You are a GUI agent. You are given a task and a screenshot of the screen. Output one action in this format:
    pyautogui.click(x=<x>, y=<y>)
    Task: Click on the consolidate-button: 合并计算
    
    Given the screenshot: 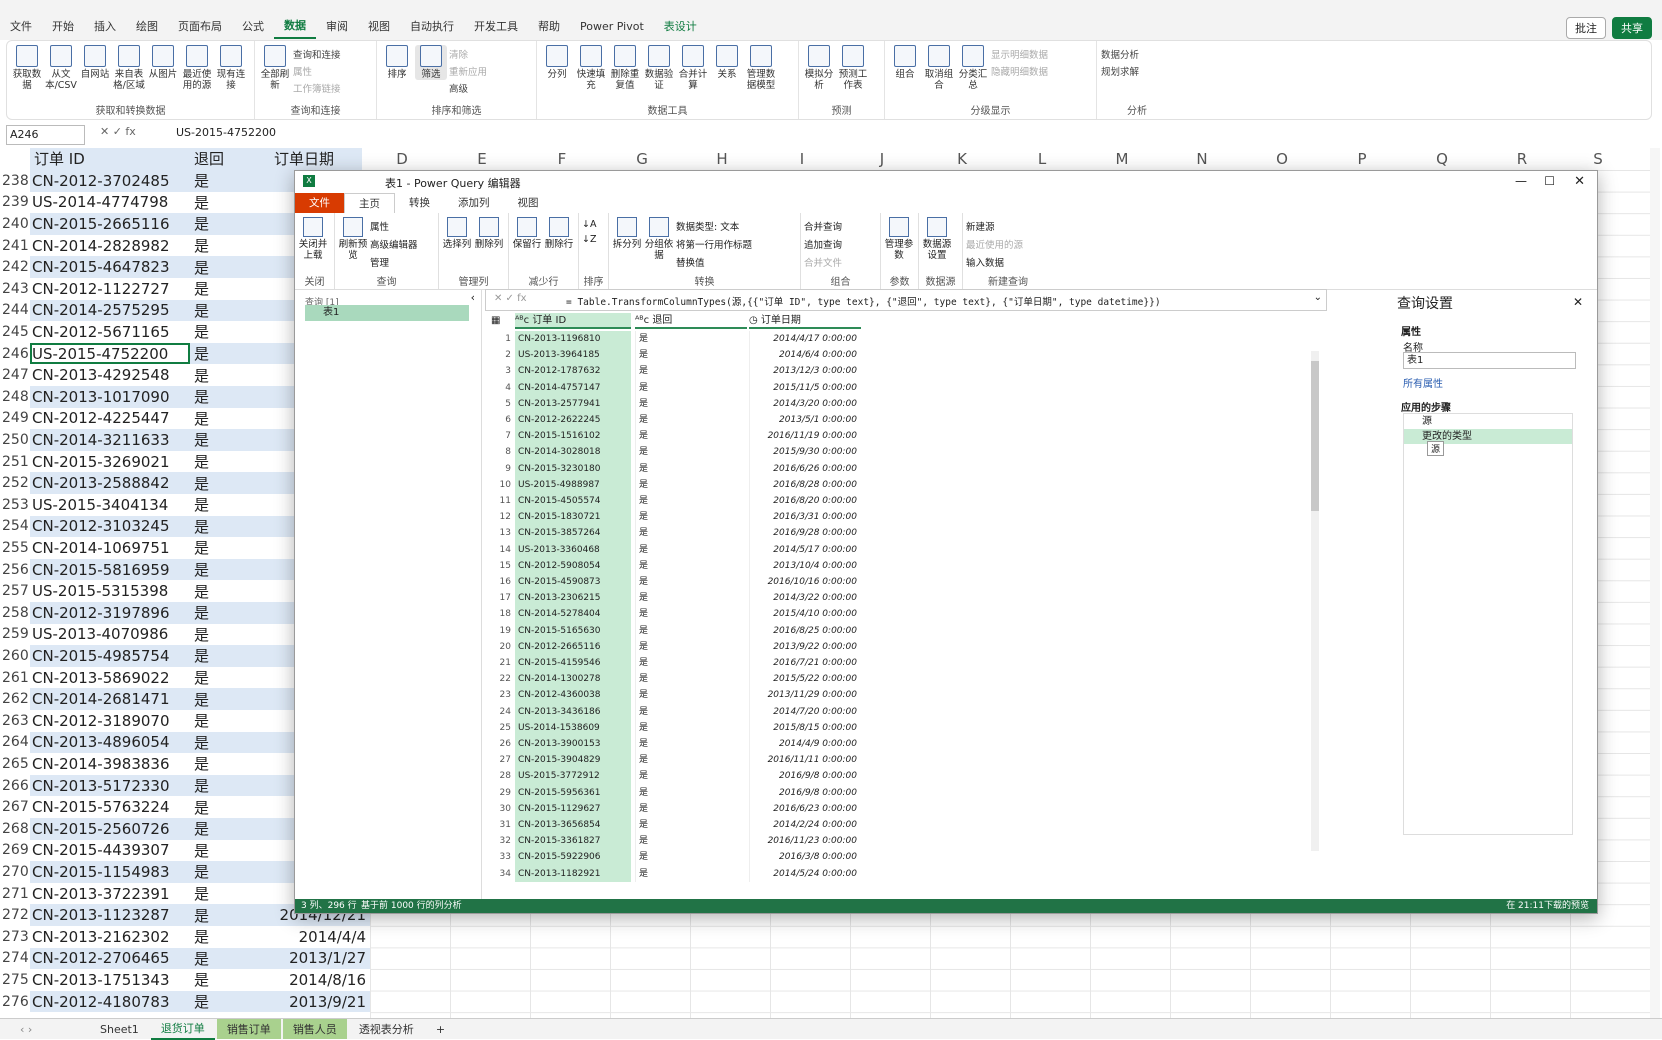 What is the action you would take?
    pyautogui.click(x=693, y=68)
    